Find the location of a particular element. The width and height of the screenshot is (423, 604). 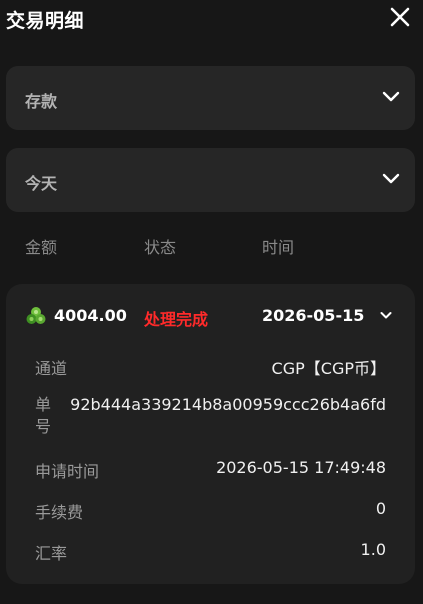

column-header-status: 状态 is located at coordinates (160, 247).